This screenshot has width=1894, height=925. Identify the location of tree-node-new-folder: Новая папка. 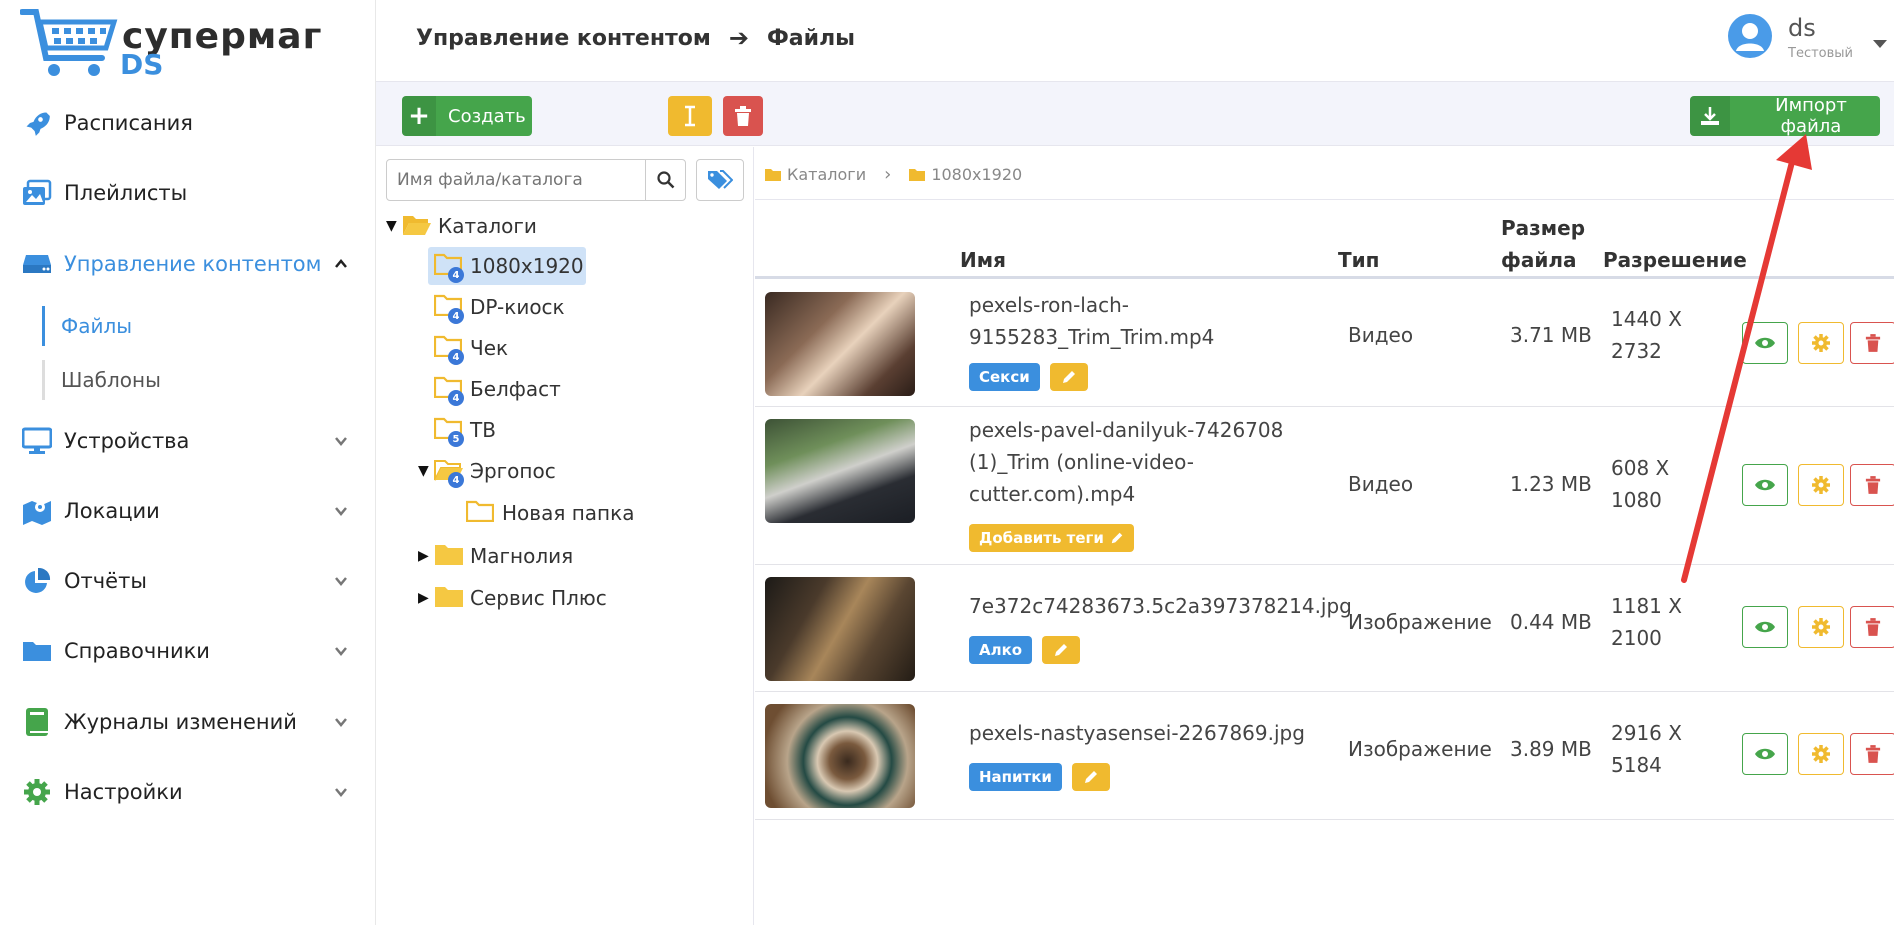
(549, 513).